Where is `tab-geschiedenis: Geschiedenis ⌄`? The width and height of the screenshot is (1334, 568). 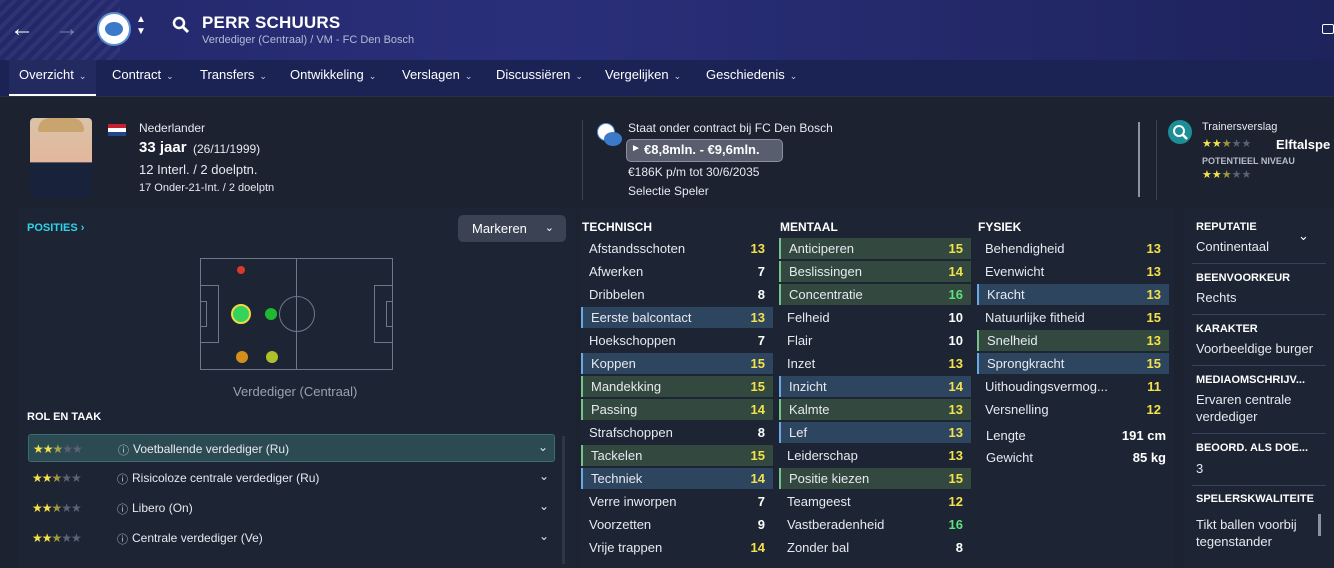 tab-geschiedenis: Geschiedenis ⌄ is located at coordinates (751, 78).